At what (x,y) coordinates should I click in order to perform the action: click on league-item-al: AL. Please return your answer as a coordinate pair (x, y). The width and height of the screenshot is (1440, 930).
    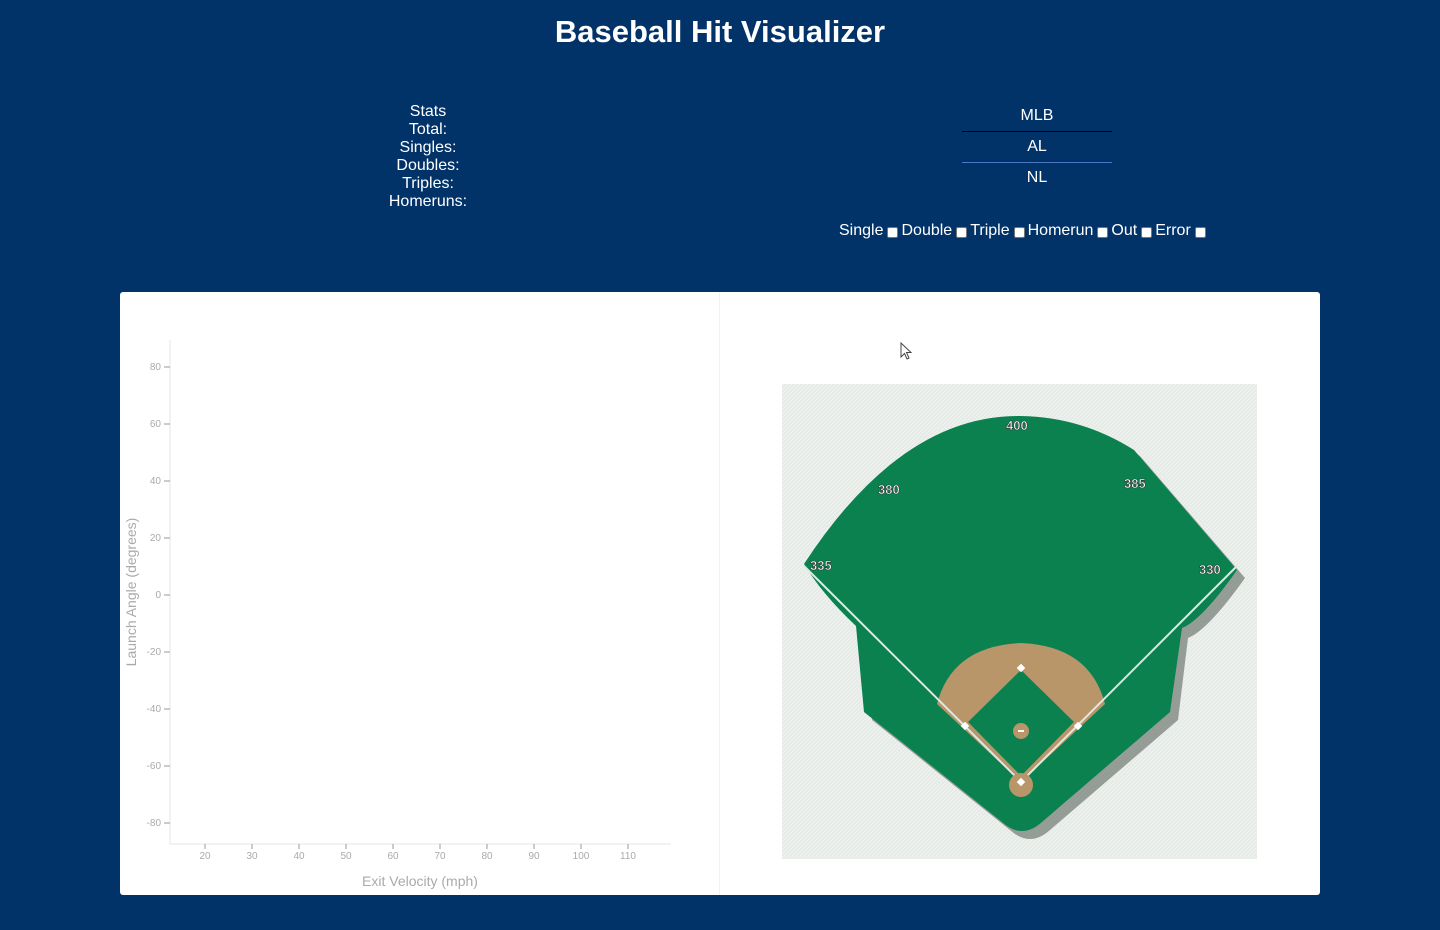
    Looking at the image, I should click on (1037, 147).